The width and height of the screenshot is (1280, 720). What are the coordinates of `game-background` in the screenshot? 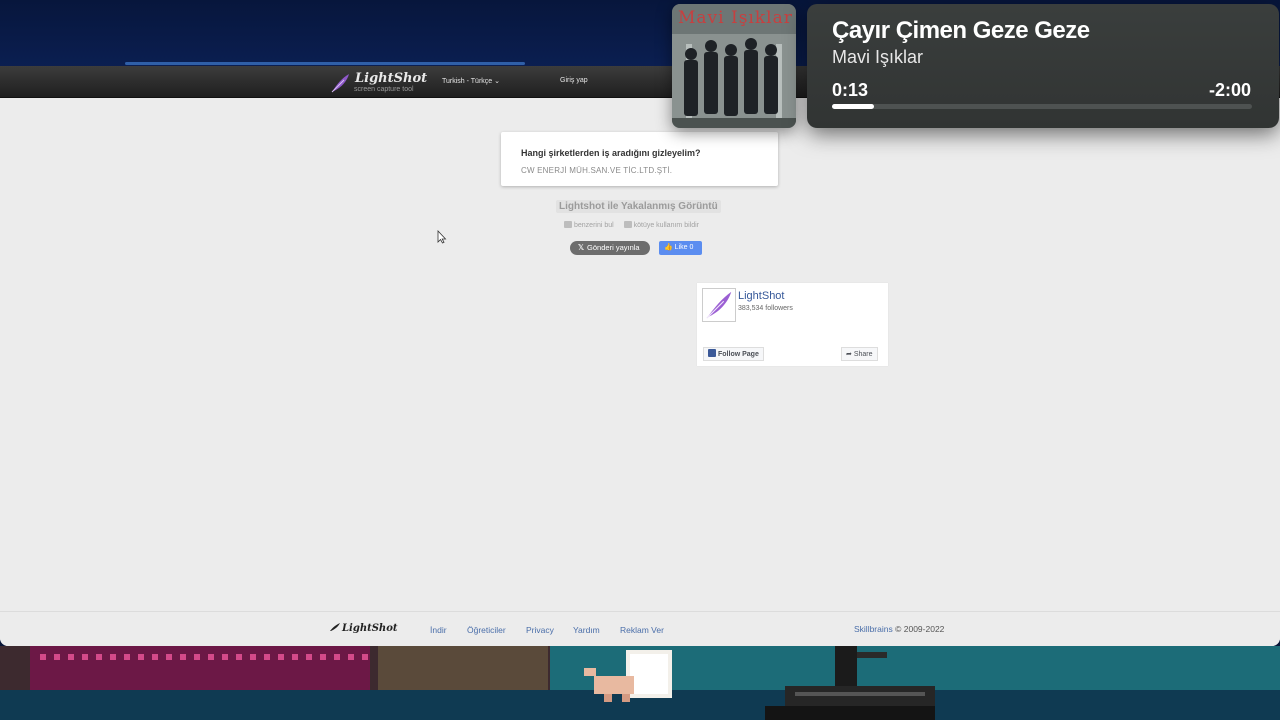 It's located at (640, 683).